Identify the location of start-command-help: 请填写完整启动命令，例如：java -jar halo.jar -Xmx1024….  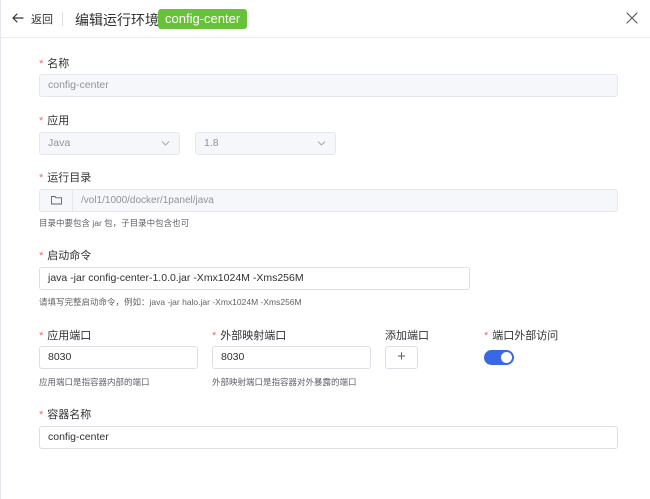
(170, 302).